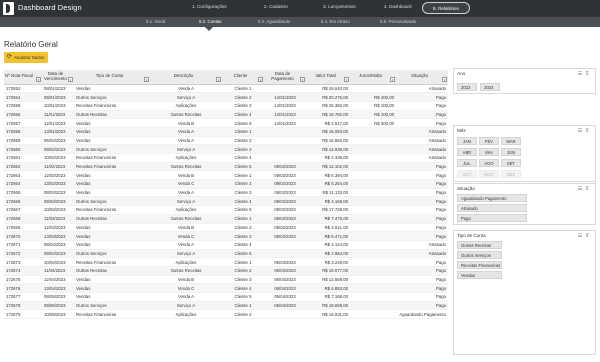 This screenshot has height=362, width=600. Describe the element at coordinates (285, 89) in the screenshot. I see `cell-pagamento` at that location.